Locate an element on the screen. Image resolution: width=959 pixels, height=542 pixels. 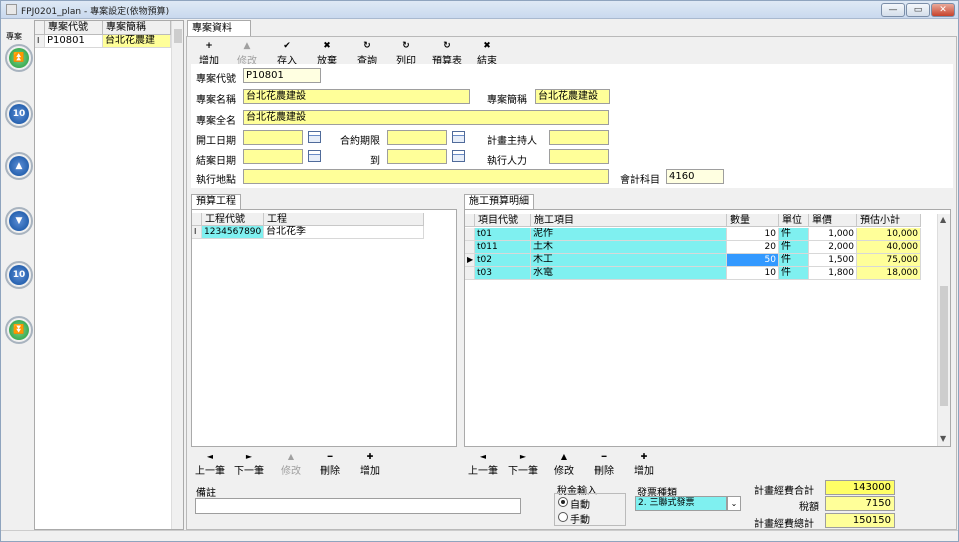
table-cell-qty: 20 is located at coordinates (753, 247).